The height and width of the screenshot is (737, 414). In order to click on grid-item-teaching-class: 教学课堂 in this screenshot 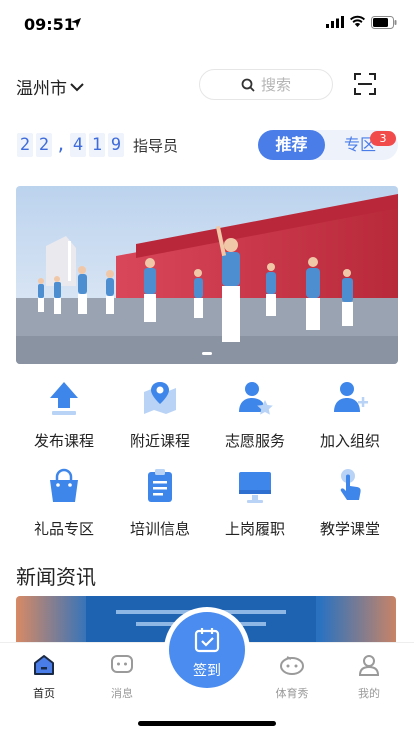, I will do `click(350, 502)`.